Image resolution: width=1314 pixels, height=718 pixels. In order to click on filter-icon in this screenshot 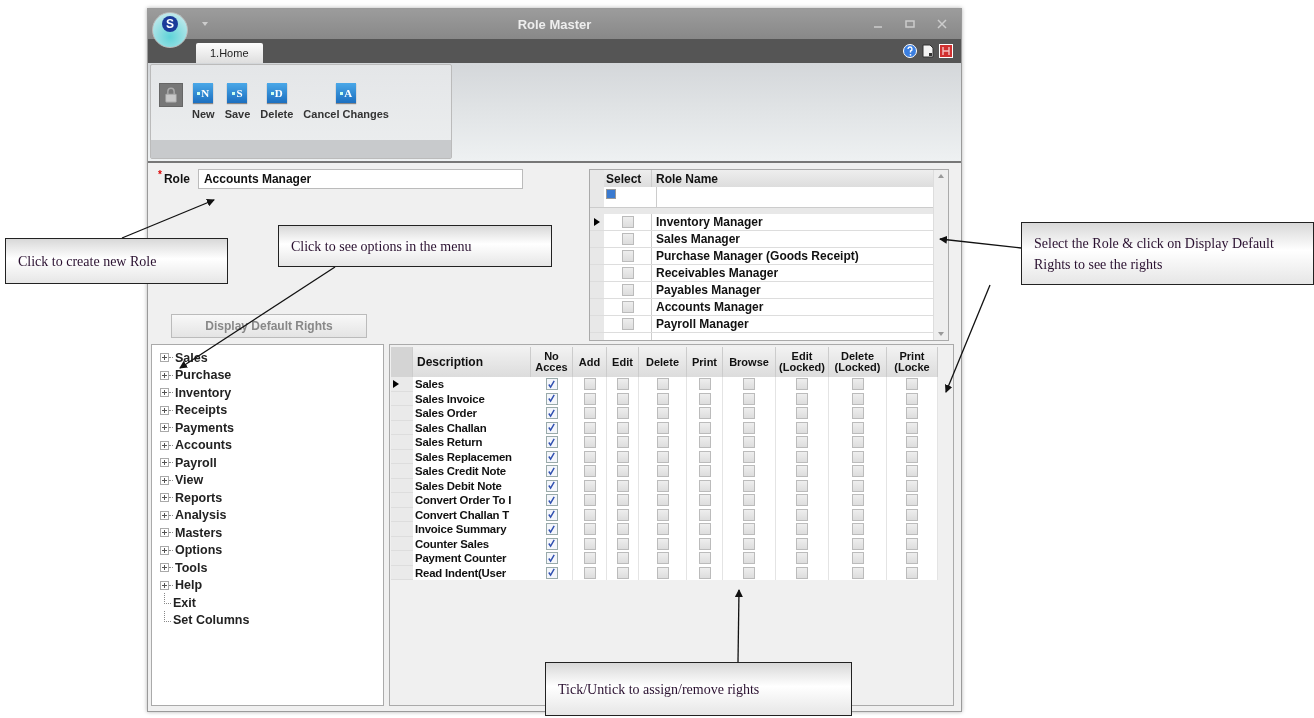, I will do `click(611, 194)`.